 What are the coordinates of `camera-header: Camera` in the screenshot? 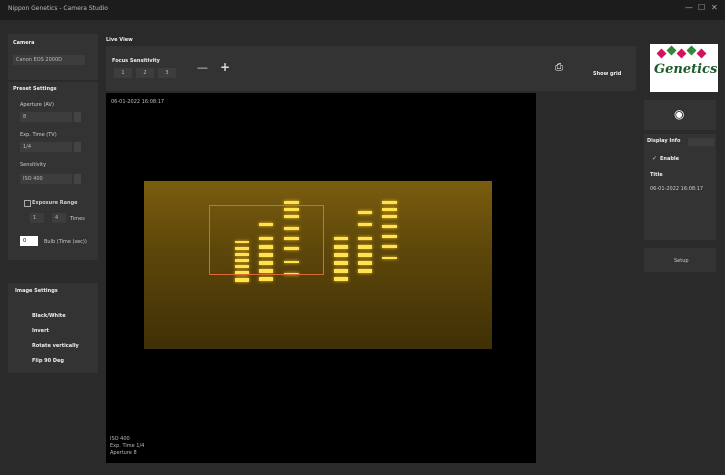 It's located at (24, 43).